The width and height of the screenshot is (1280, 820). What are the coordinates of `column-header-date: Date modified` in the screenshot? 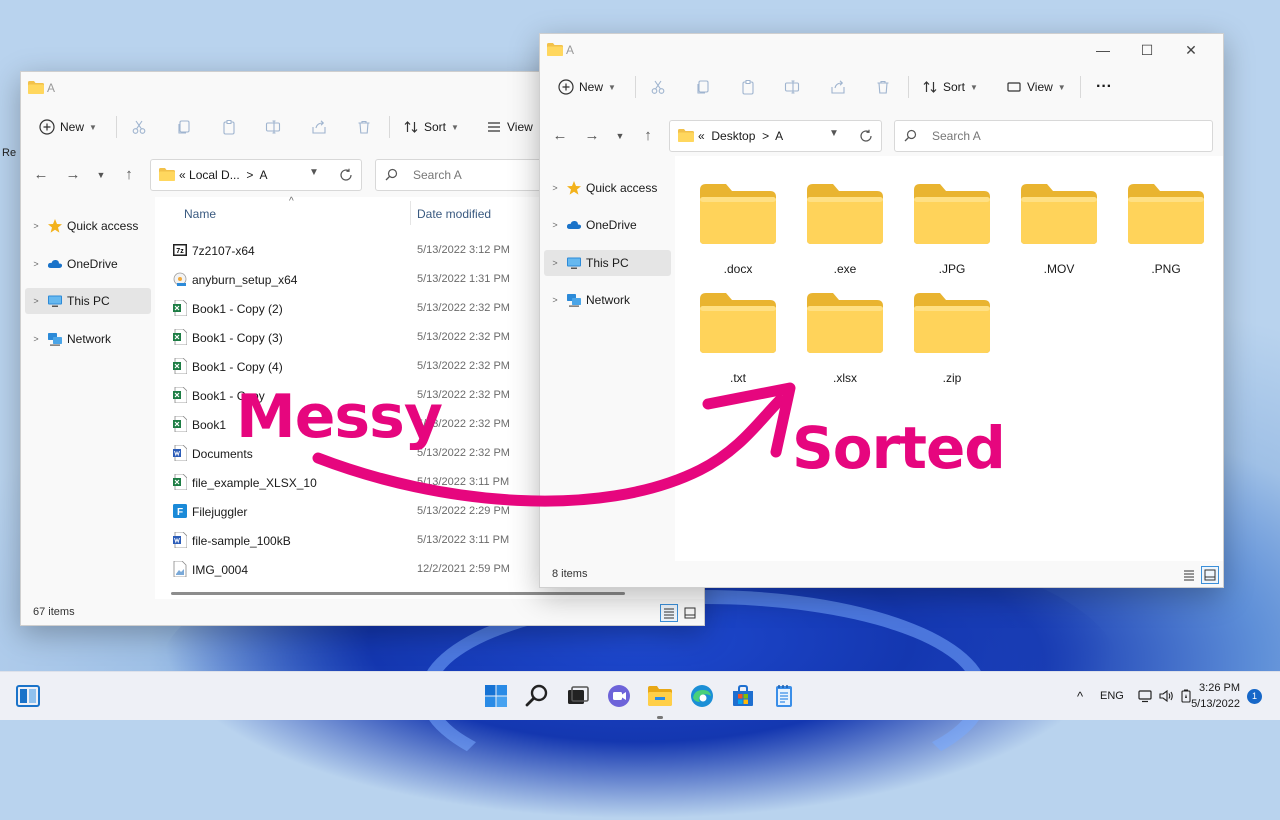 It's located at (454, 214).